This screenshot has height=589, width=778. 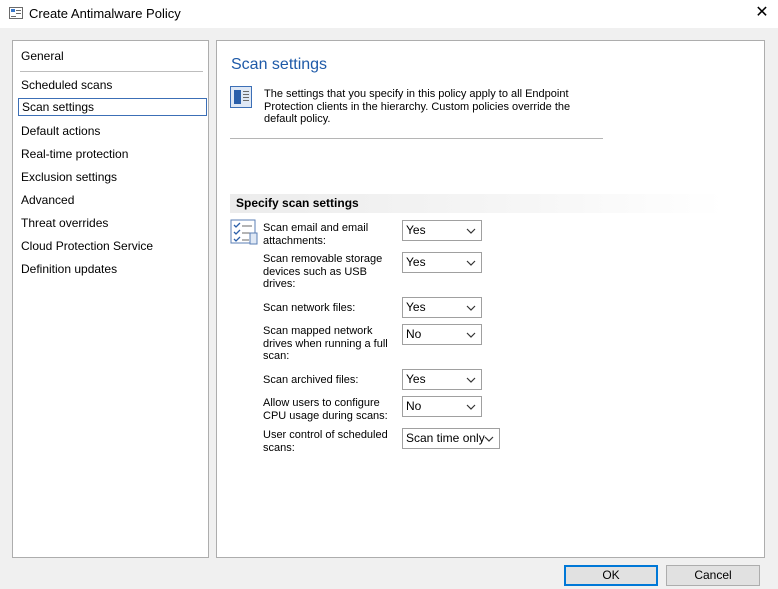 I want to click on nav-divider, so click(x=111, y=71).